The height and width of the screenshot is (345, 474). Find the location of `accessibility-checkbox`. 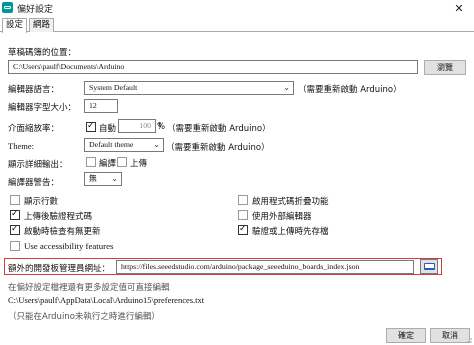

accessibility-checkbox is located at coordinates (15, 246).